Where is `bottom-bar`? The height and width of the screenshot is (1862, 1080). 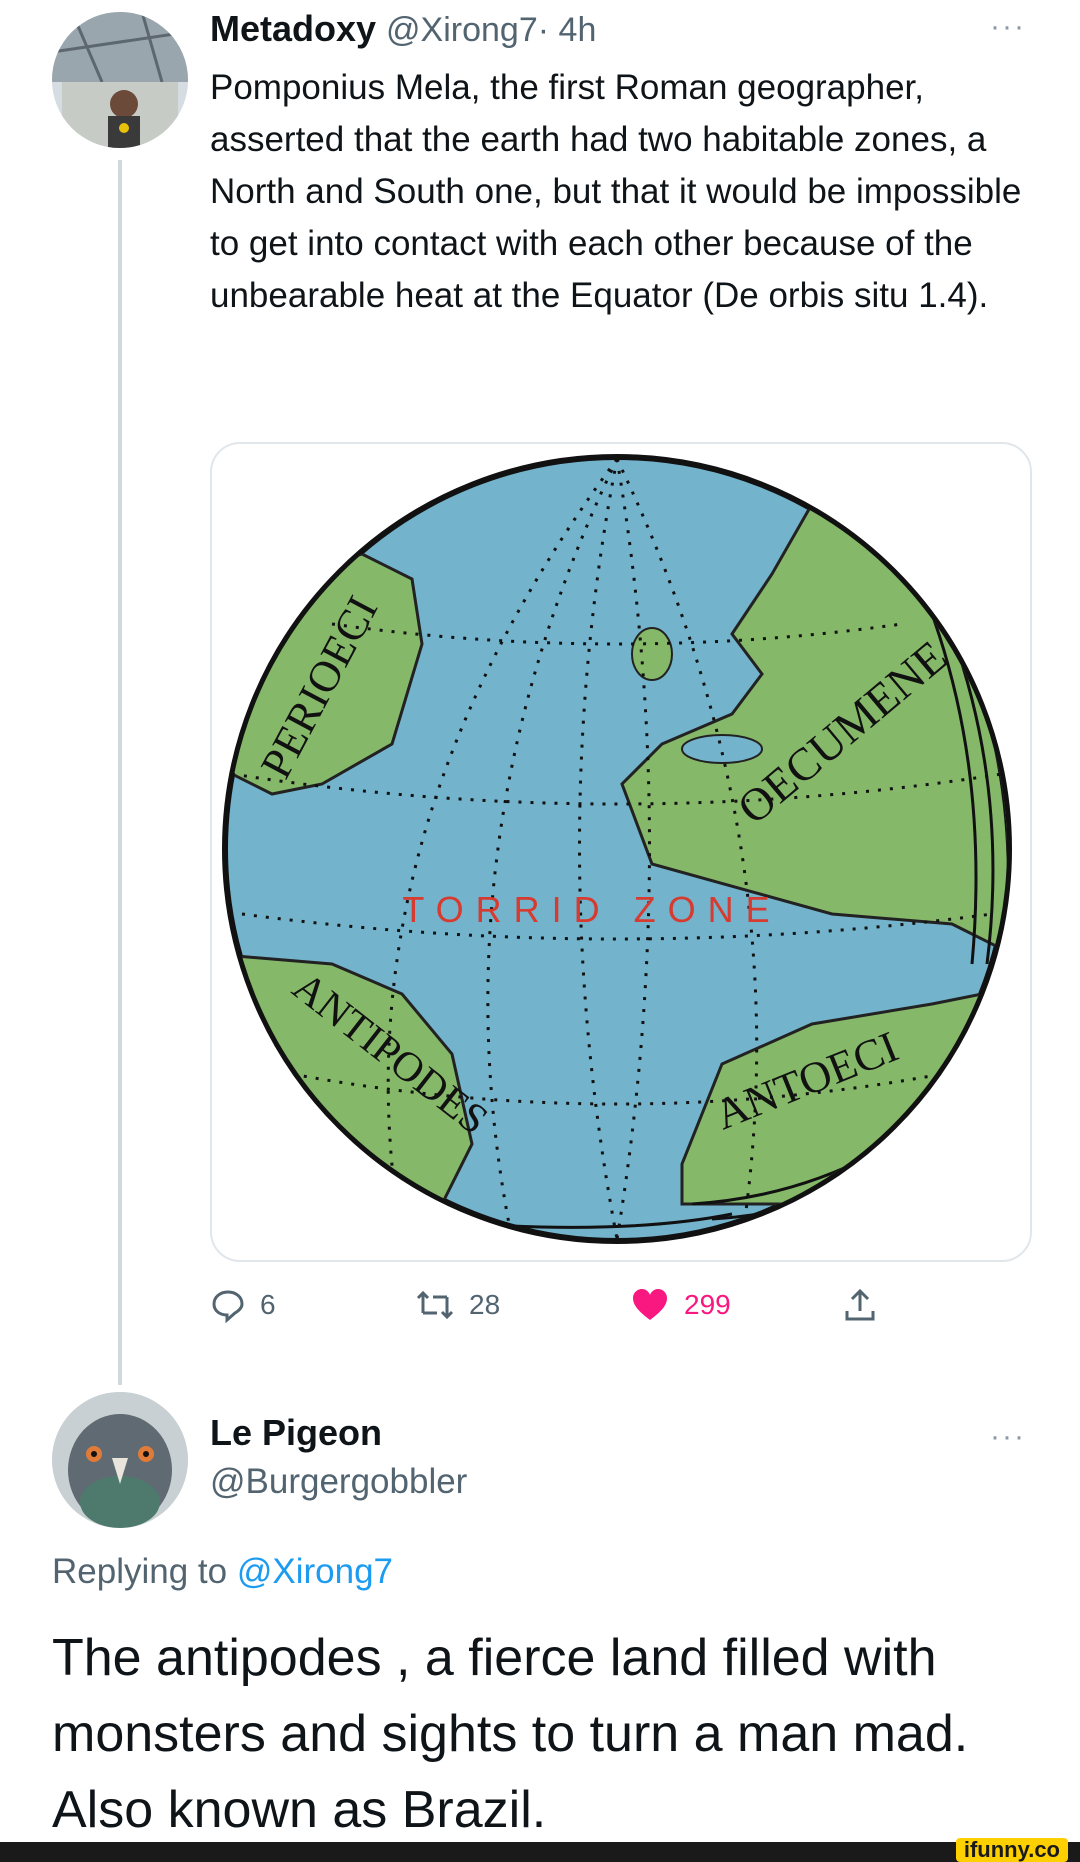
bottom-bar is located at coordinates (540, 1852).